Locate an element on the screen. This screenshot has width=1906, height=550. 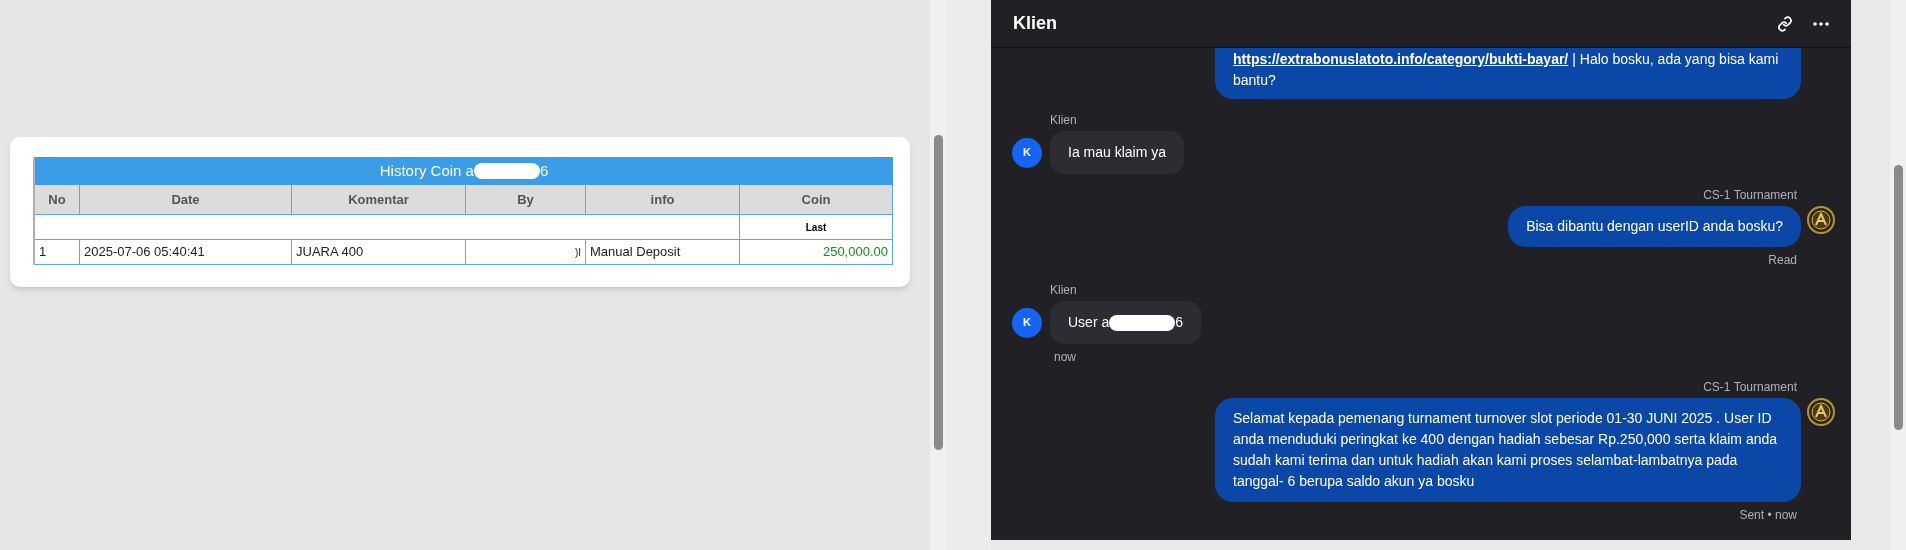
agent-message-bubble: Bisa dibantu dengan userID anda bosku? is located at coordinates (1654, 226).